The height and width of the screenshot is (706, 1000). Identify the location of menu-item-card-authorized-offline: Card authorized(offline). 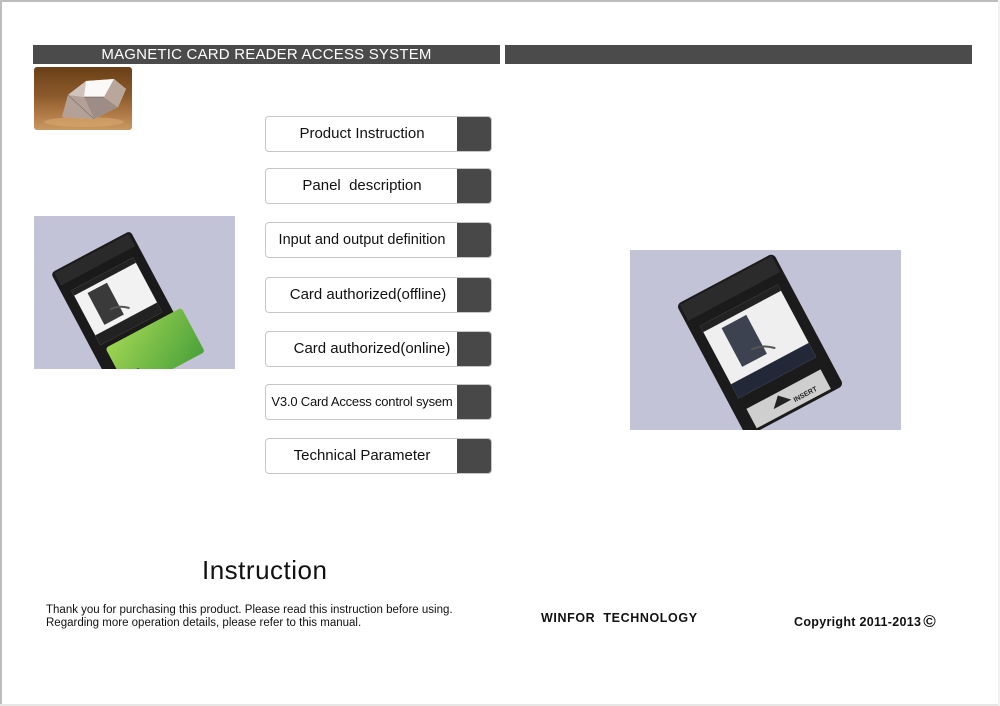
(378, 295).